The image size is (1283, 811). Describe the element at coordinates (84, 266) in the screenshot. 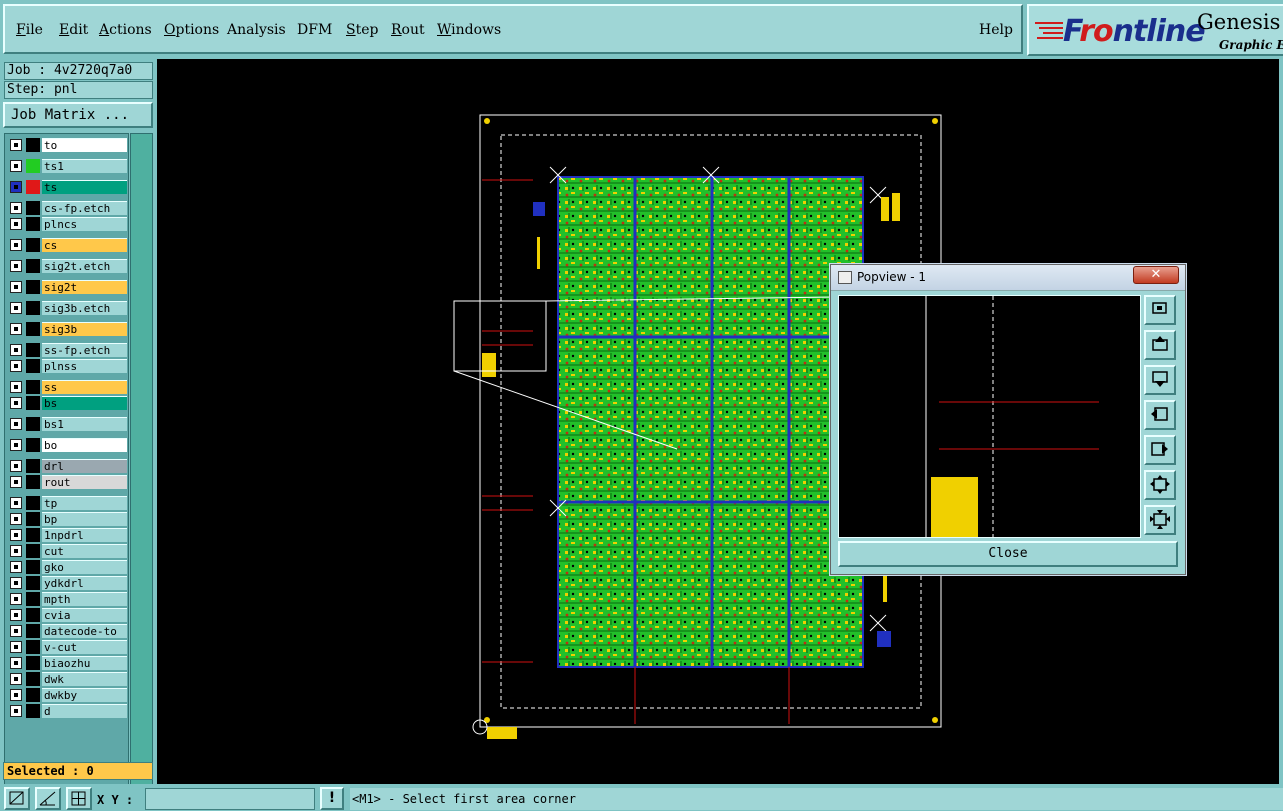

I see `layer-name: sig2t.etch` at that location.